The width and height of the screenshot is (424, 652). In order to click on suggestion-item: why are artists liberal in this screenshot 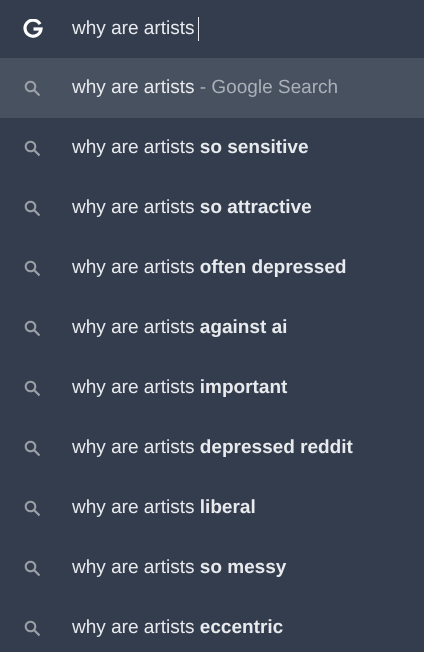, I will do `click(212, 508)`.